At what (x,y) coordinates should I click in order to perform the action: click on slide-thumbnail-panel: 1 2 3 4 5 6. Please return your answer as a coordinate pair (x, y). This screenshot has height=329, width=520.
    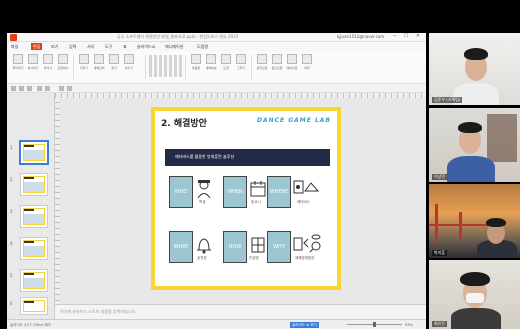
    Looking at the image, I should click on (31, 206).